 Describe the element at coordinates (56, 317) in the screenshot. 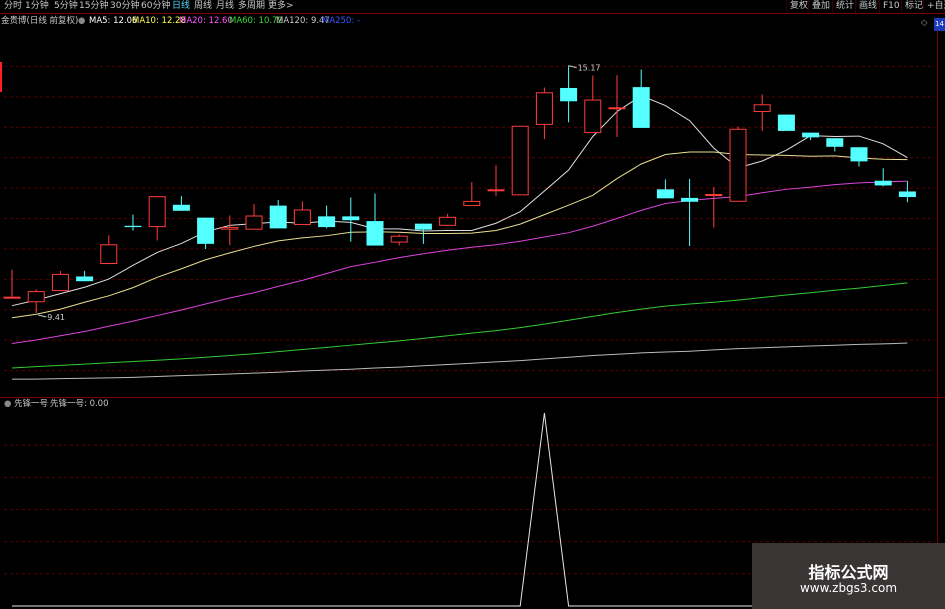

I see `low-label: 9.41` at that location.